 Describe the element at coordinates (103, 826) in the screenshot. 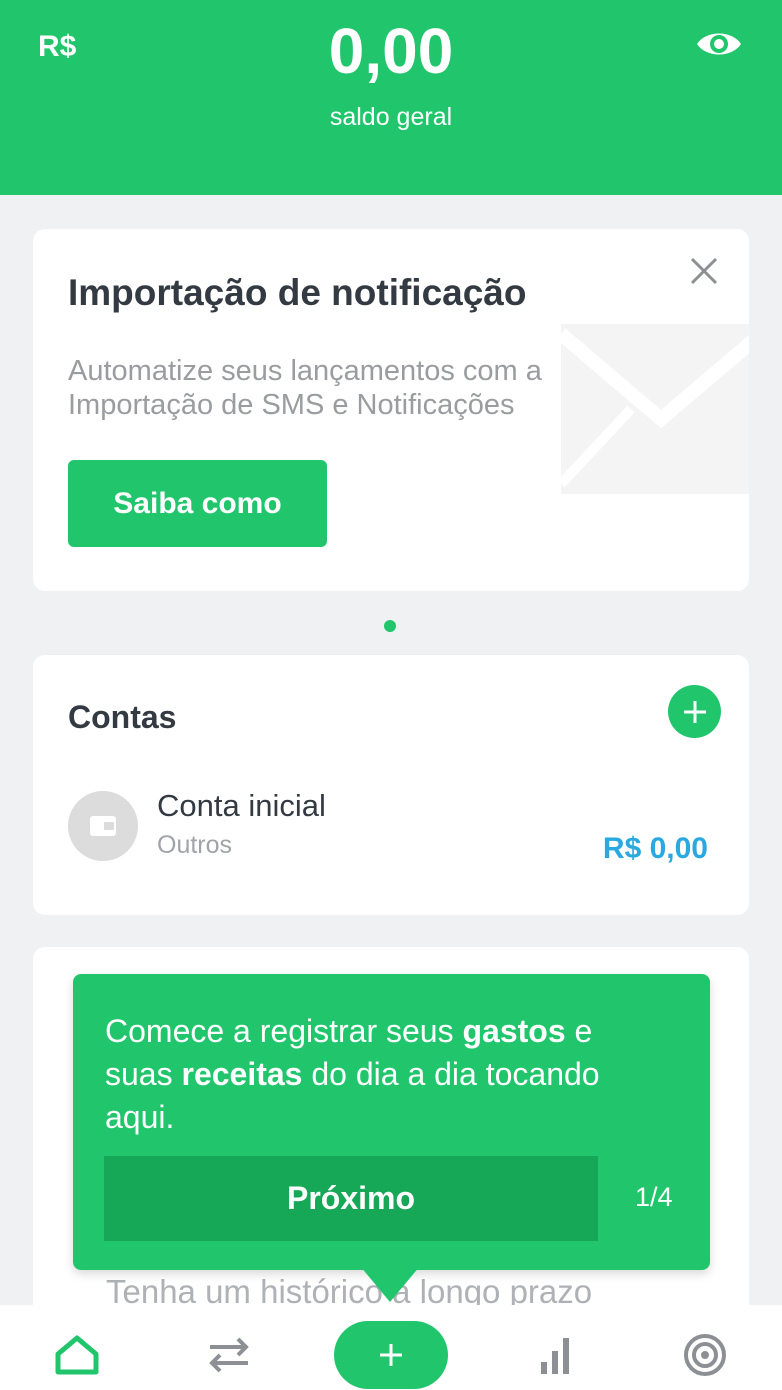

I see `wallet-icon` at that location.